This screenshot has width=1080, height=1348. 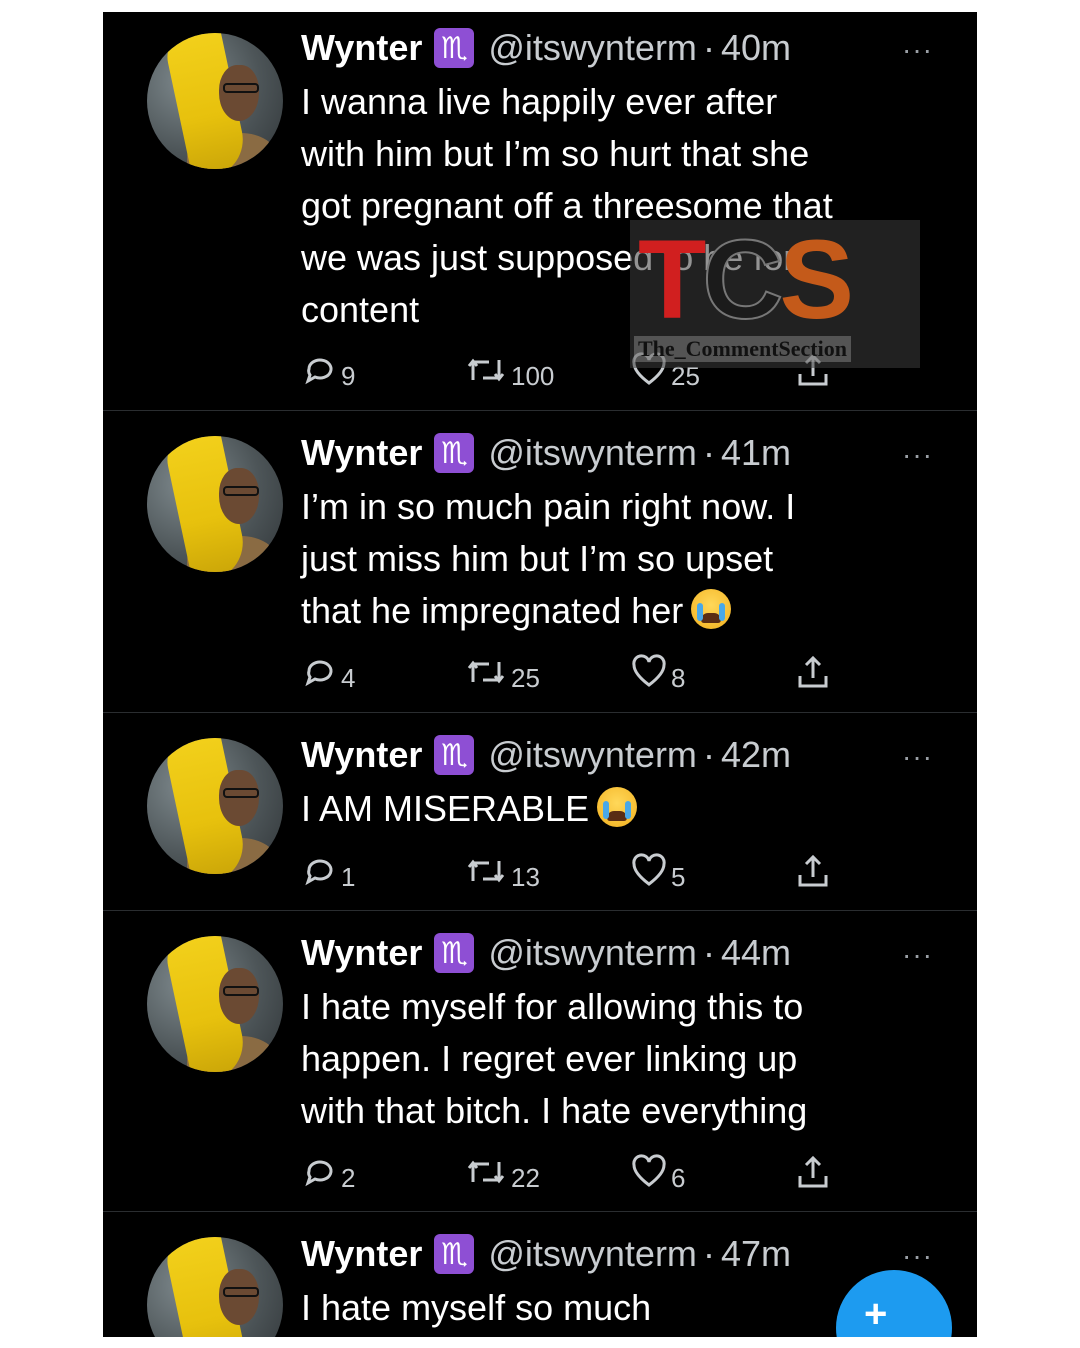 I want to click on tweet-text-content: I hate myself so much, so click(x=476, y=1307).